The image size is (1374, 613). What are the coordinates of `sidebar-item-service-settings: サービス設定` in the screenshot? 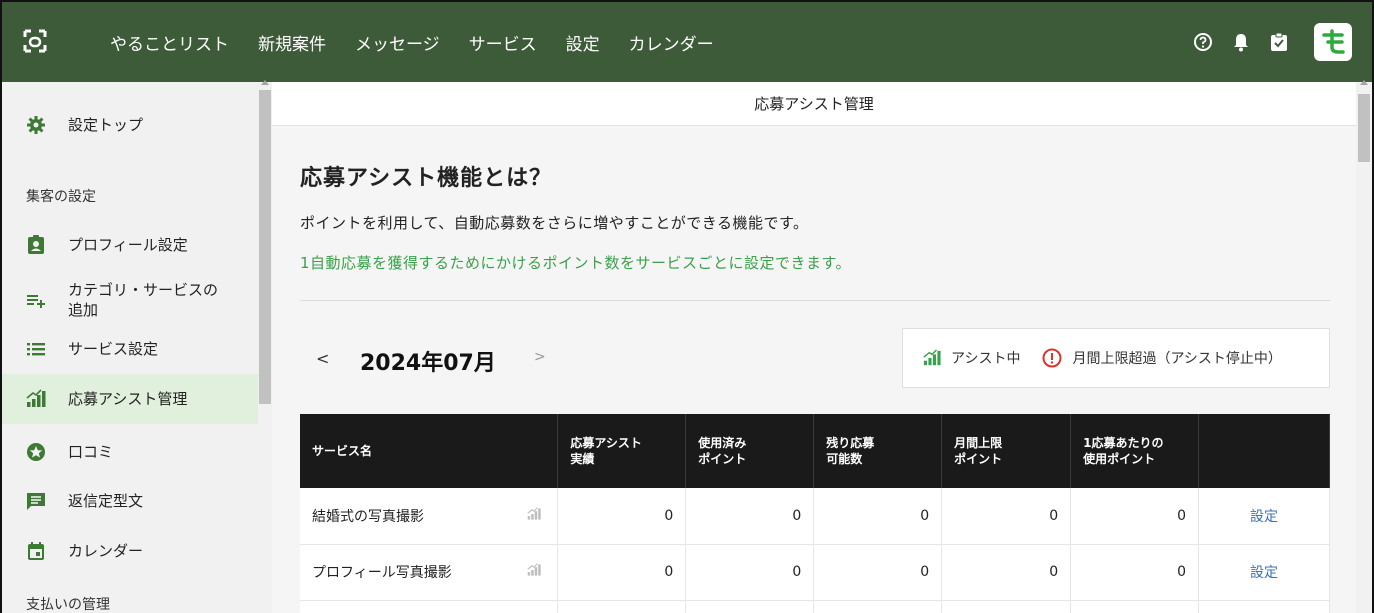 It's located at (130, 349).